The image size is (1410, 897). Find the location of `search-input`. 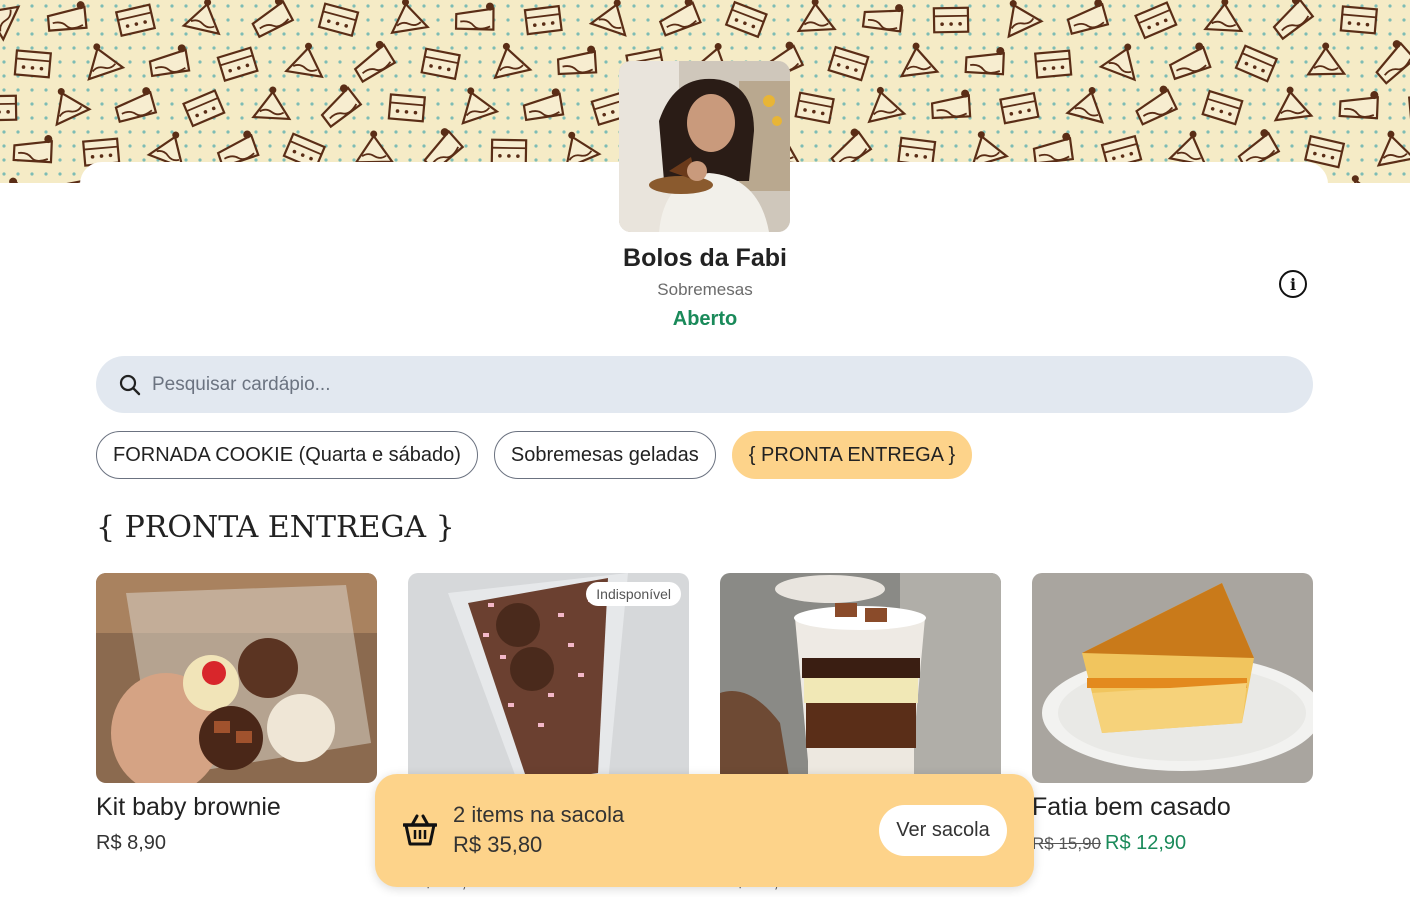

search-input is located at coordinates (702, 384).